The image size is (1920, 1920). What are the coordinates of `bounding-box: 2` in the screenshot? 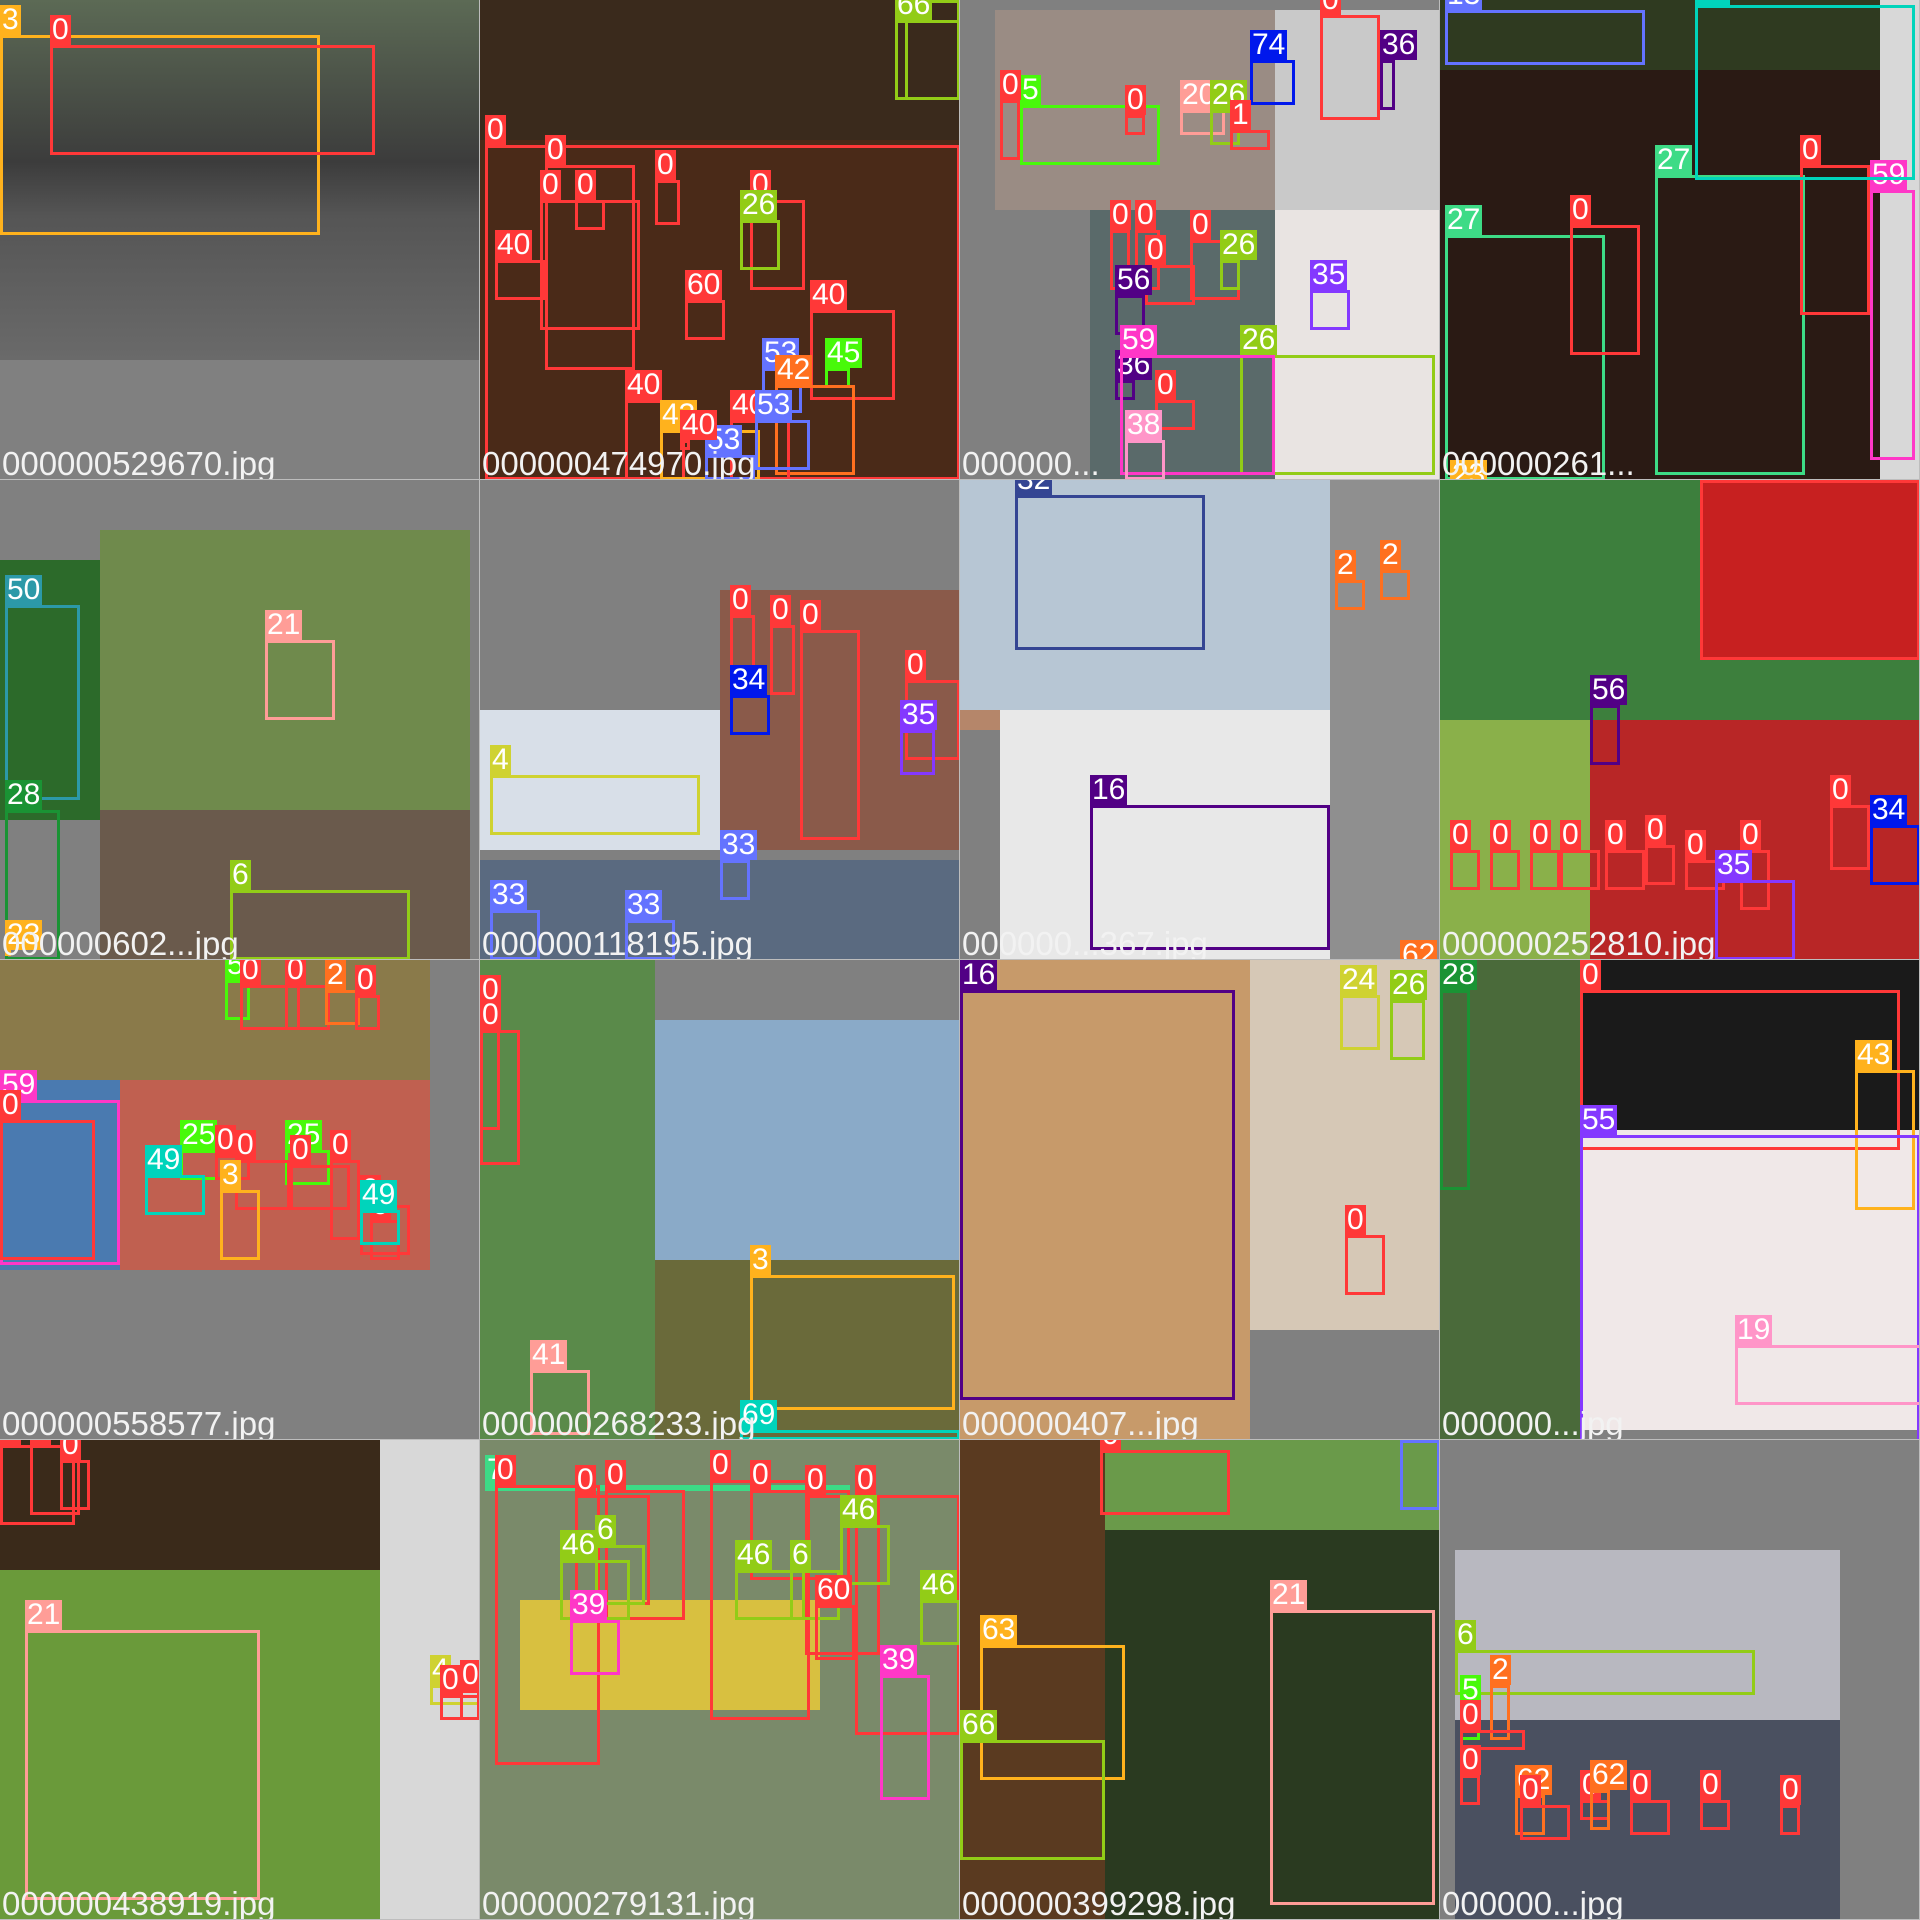 It's located at (1350, 580).